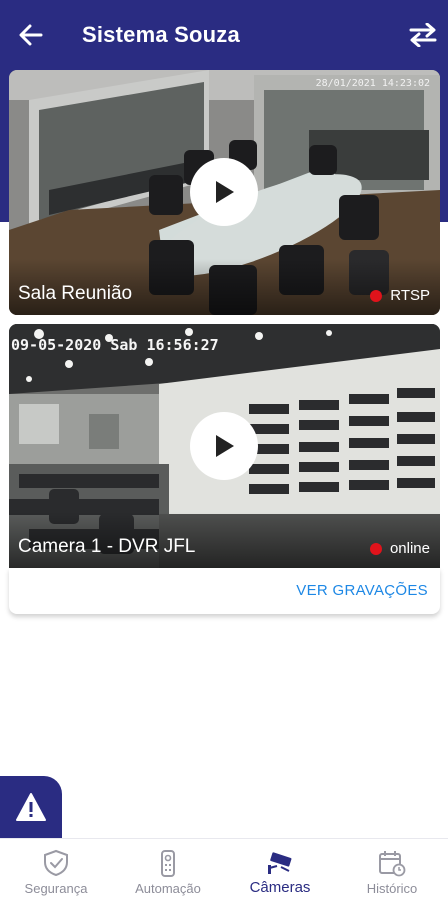  I want to click on nav-item-automacao: Automação, so click(168, 869).